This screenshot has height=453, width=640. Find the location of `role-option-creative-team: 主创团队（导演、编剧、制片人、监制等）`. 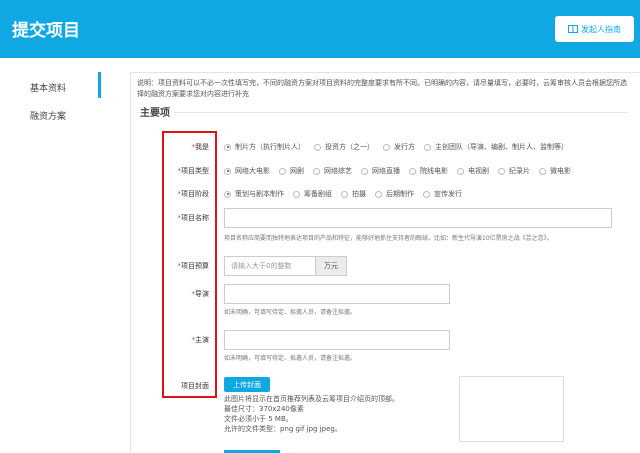

role-option-creative-team: 主创团队（导演、编剧、制片人、监制等） is located at coordinates (496, 147).